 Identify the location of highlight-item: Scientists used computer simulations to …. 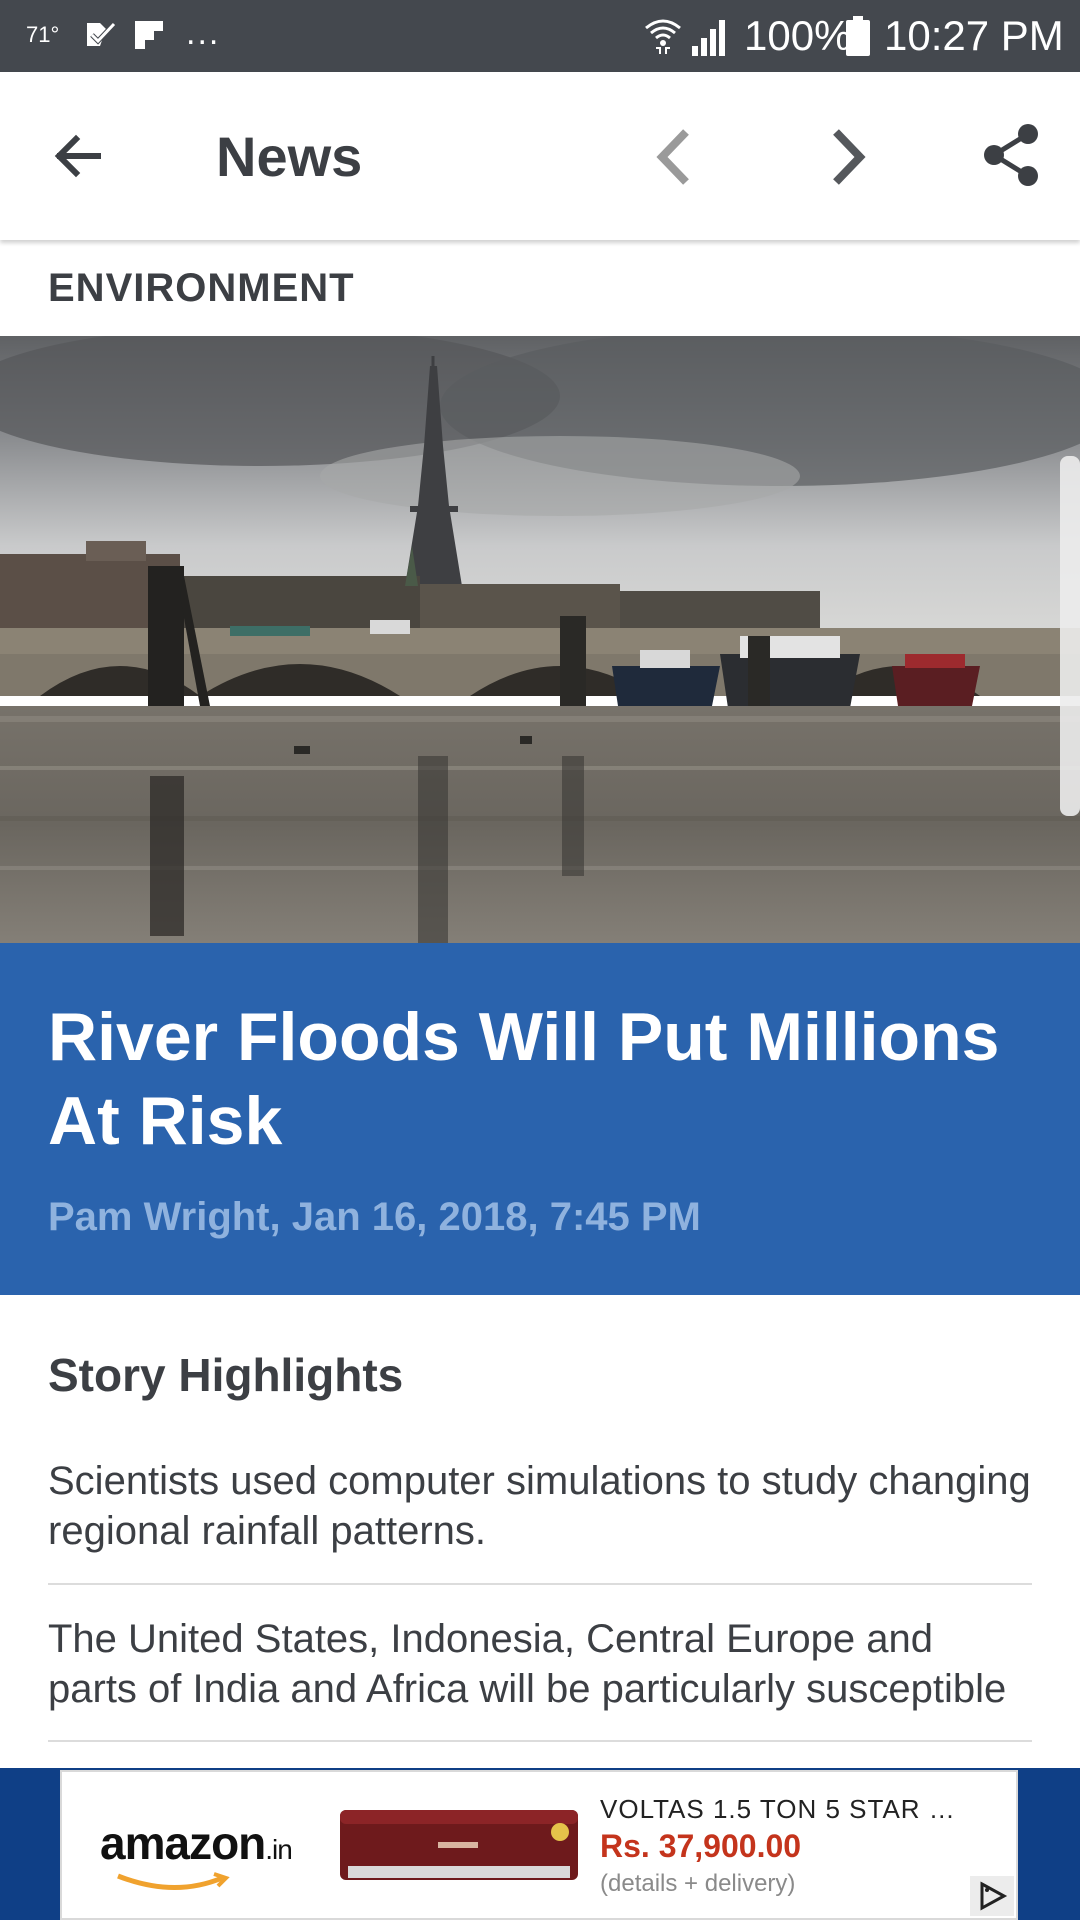
(540, 1506).